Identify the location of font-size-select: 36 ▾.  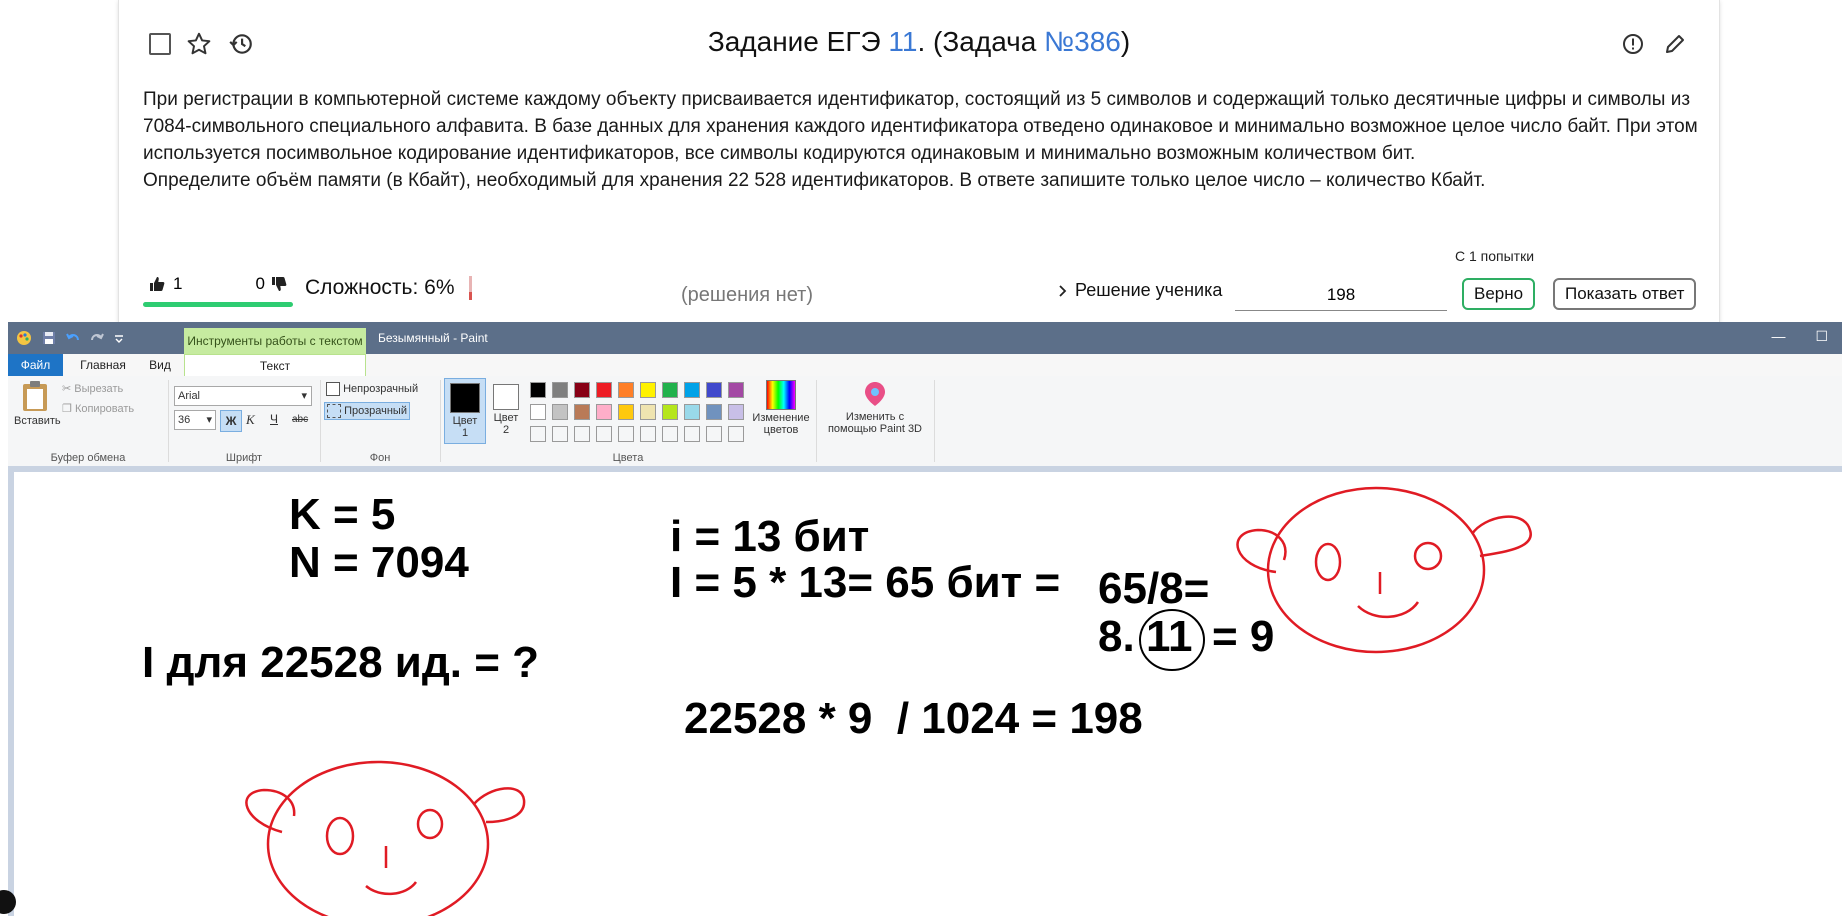
(195, 420).